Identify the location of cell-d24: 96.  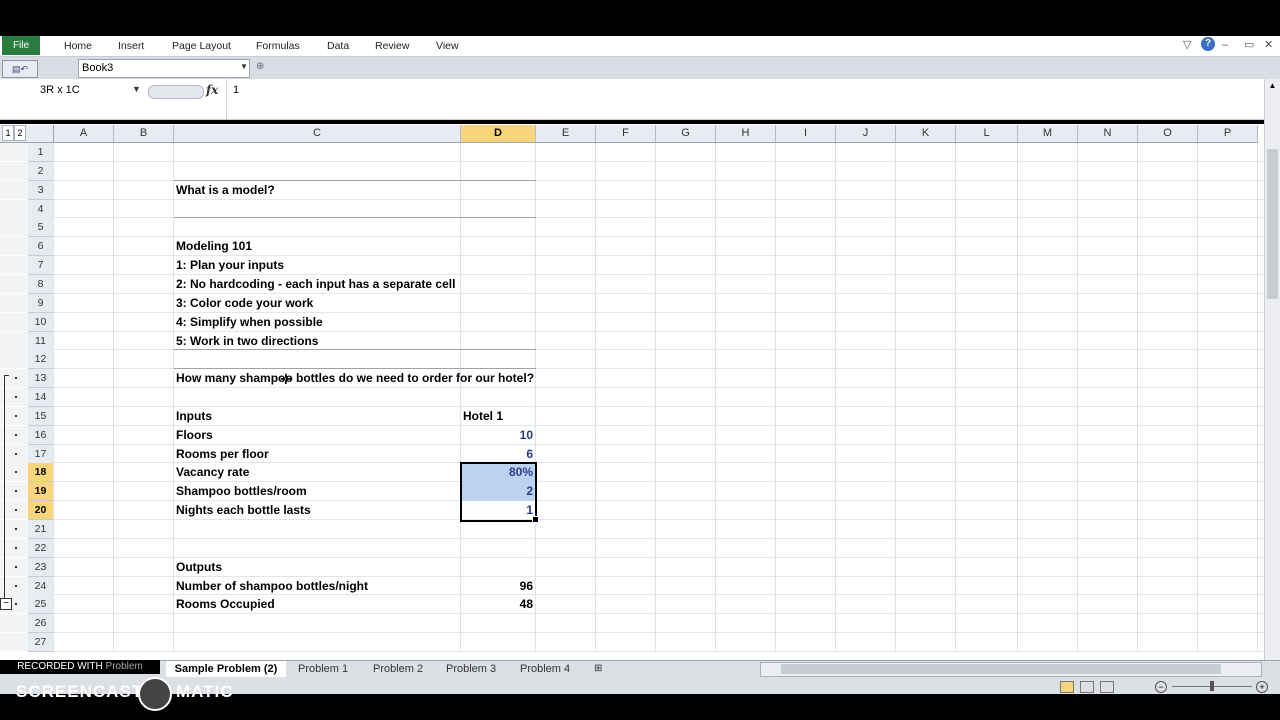
(498, 586).